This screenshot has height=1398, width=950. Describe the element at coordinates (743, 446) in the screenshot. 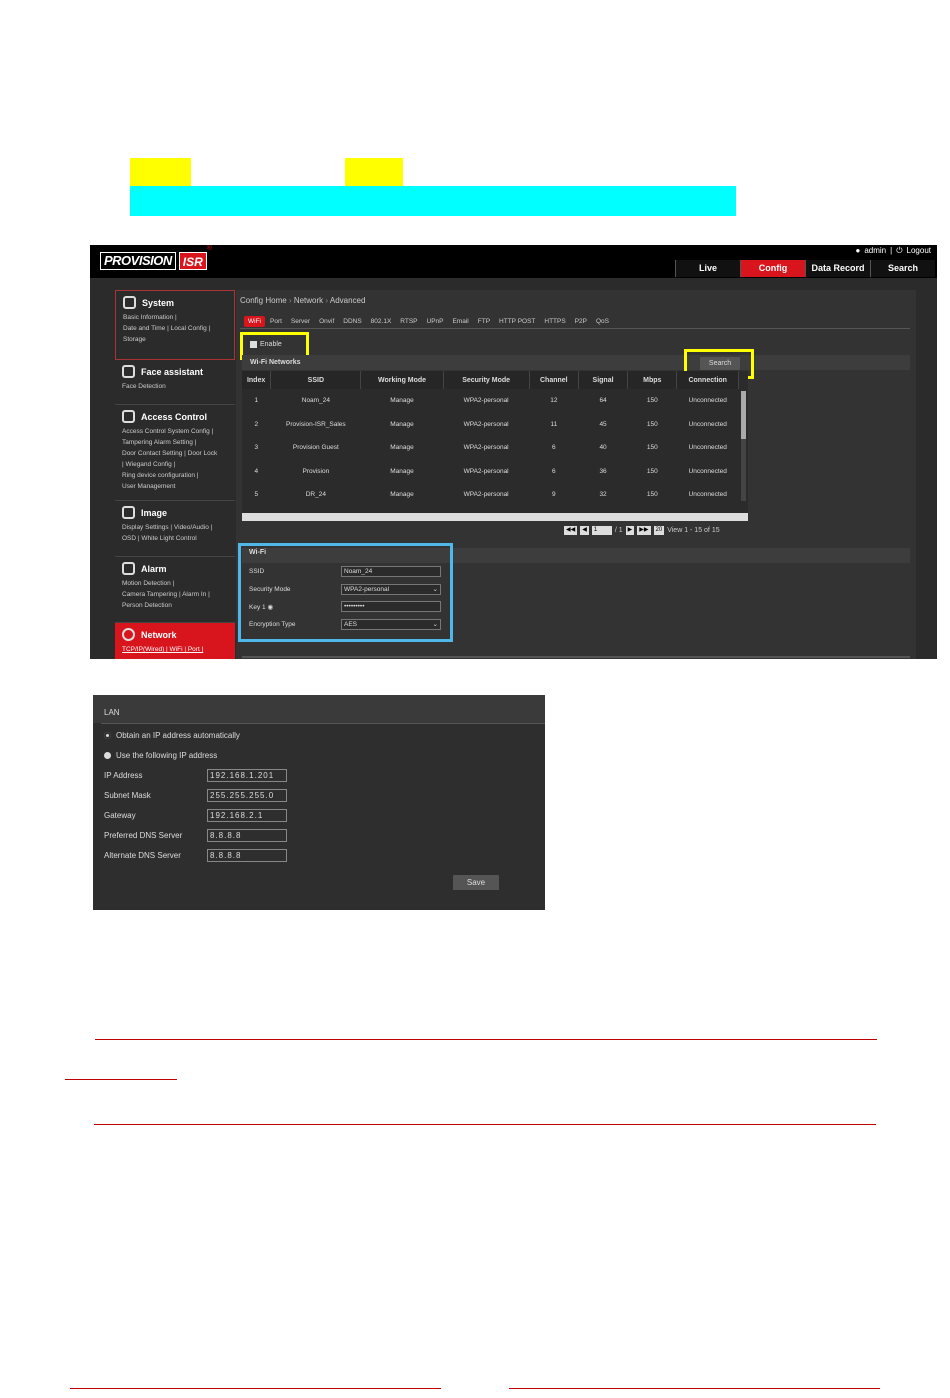

I see `vertical-scrollbar` at that location.